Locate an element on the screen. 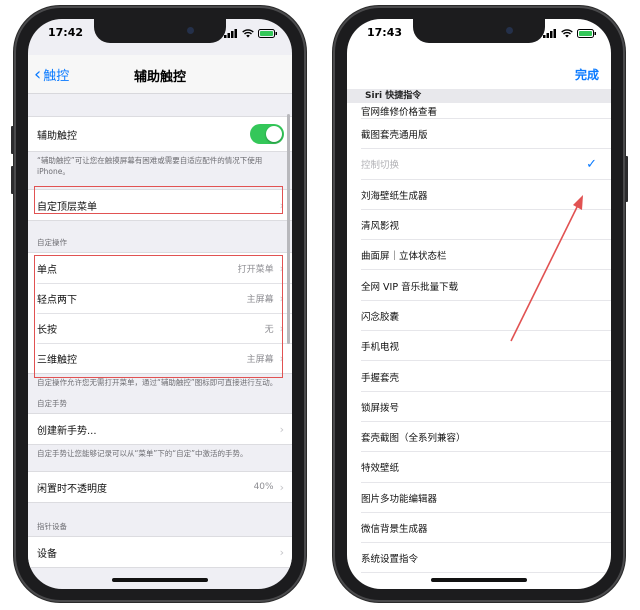 The image size is (640, 610). item-label: 截图套壳通用版 is located at coordinates (394, 136).